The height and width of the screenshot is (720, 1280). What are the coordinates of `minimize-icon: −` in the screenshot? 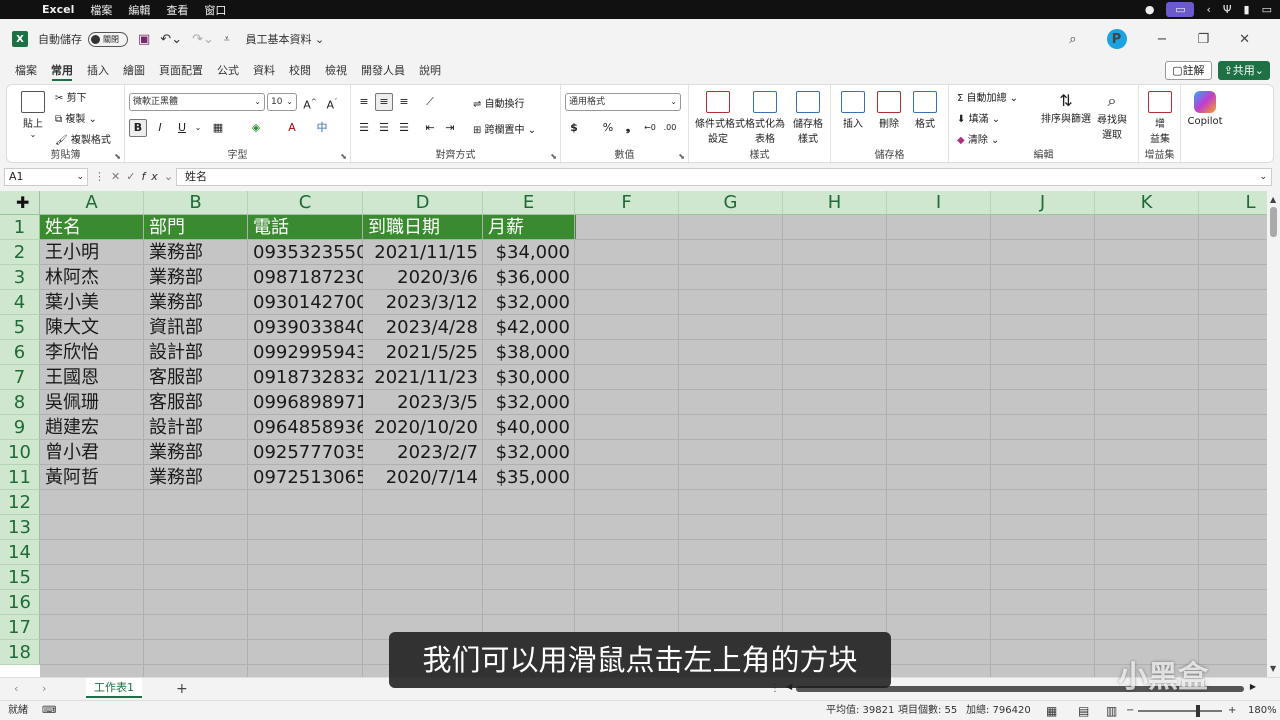 It's located at (1162, 39).